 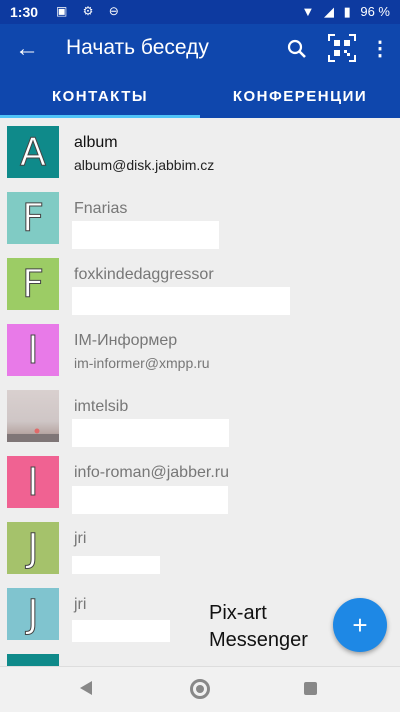 I want to click on status-bar: 1:30 ▣ ⚙ ⊖ ▼ ◢ ▮ 96 %, so click(x=200, y=12).